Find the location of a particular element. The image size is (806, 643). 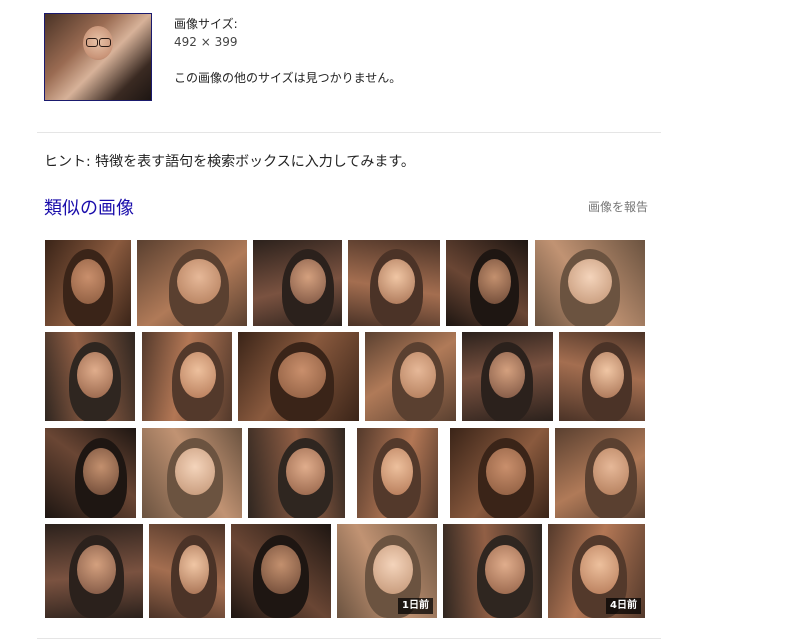

image-info: 画像サイズ: 492 × 399 この画像の他のサイズは見つかりません。 is located at coordinates (287, 51).